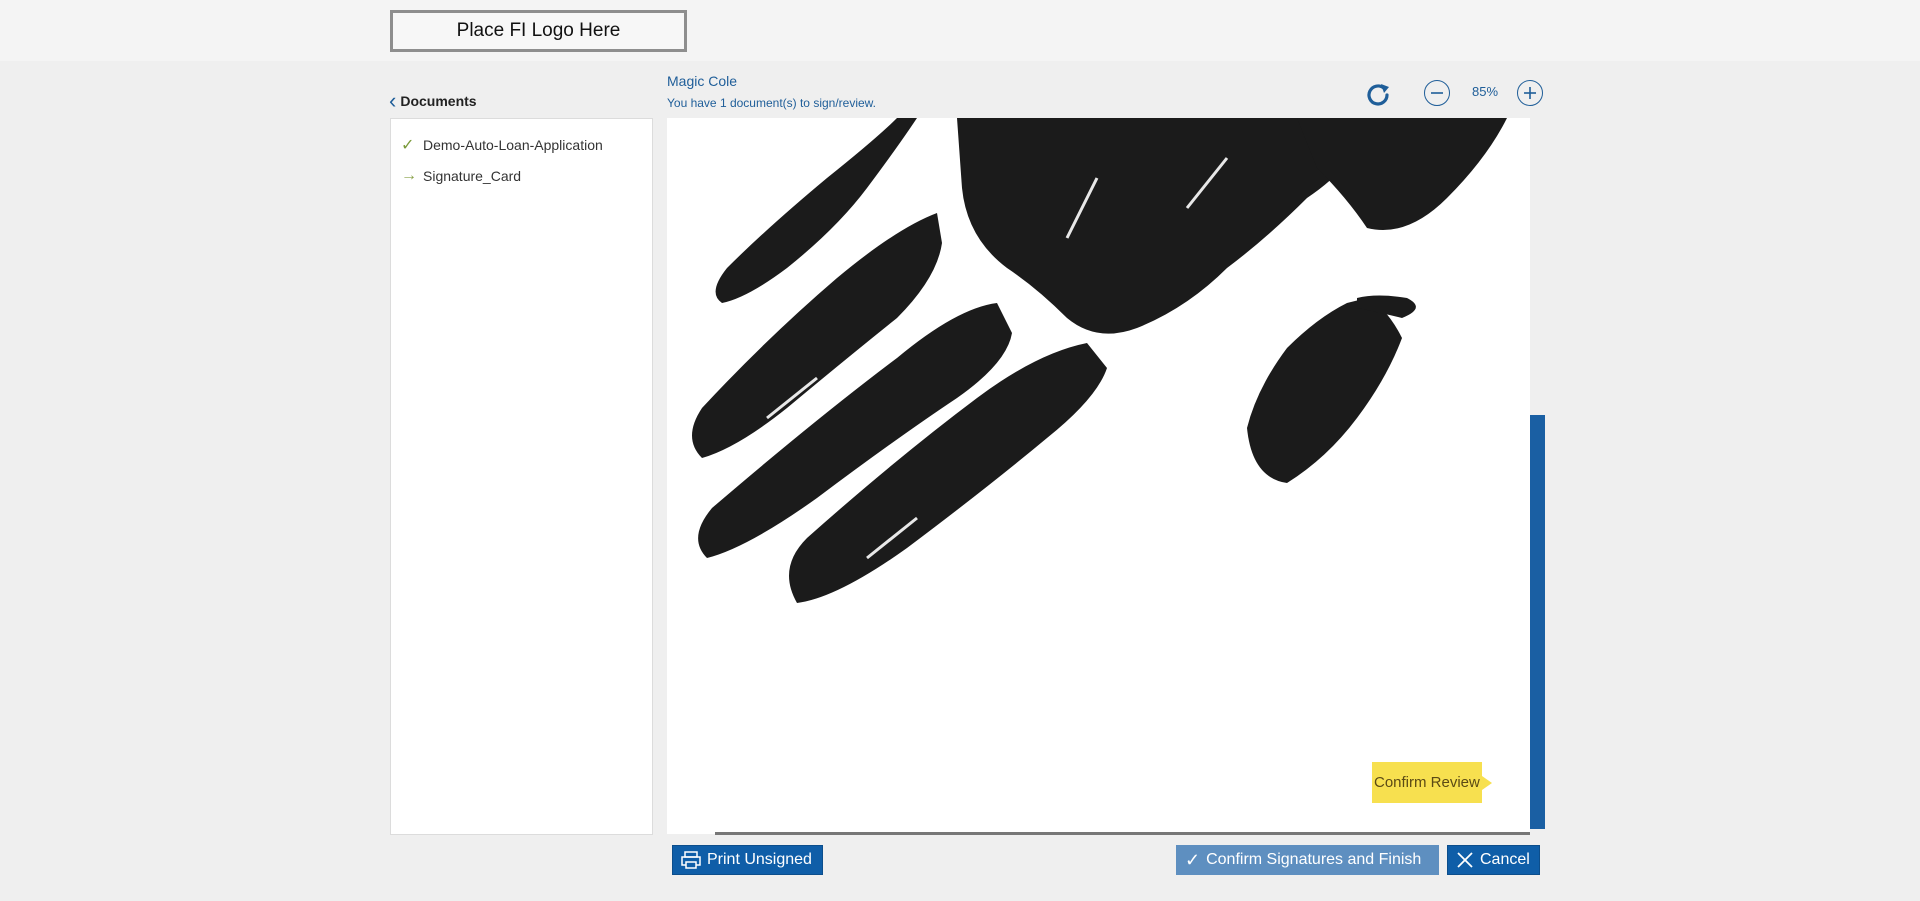 The width and height of the screenshot is (1920, 901). What do you see at coordinates (691, 860) in the screenshot?
I see `printer-icon` at bounding box center [691, 860].